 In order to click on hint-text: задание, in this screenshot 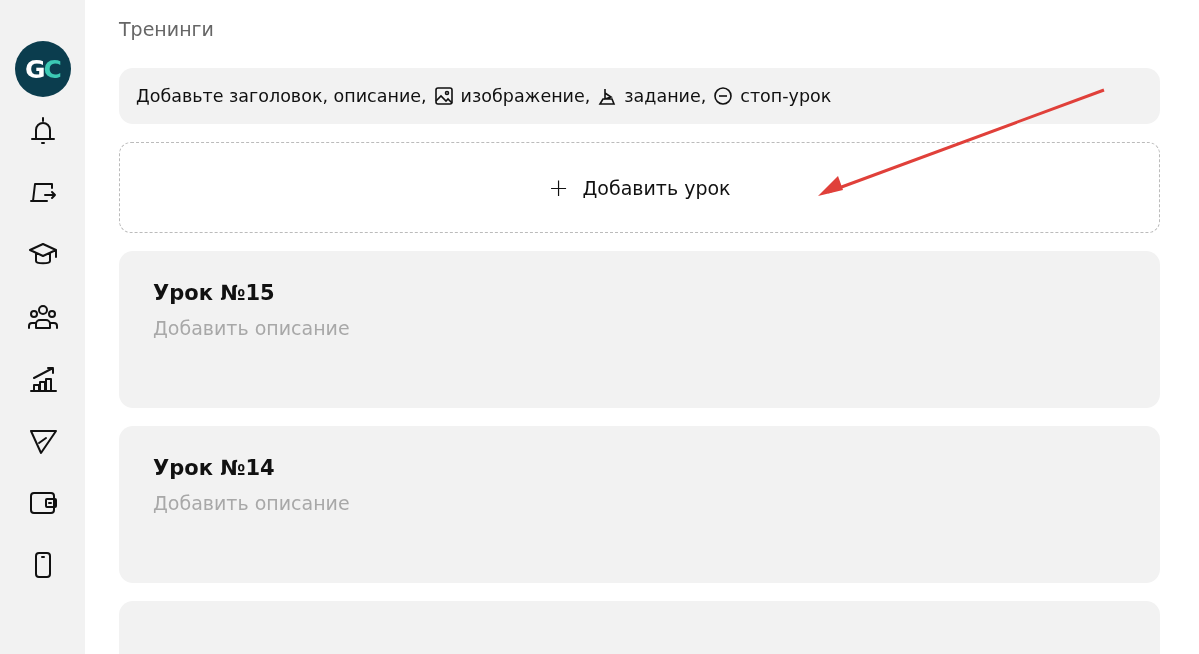, I will do `click(665, 96)`.